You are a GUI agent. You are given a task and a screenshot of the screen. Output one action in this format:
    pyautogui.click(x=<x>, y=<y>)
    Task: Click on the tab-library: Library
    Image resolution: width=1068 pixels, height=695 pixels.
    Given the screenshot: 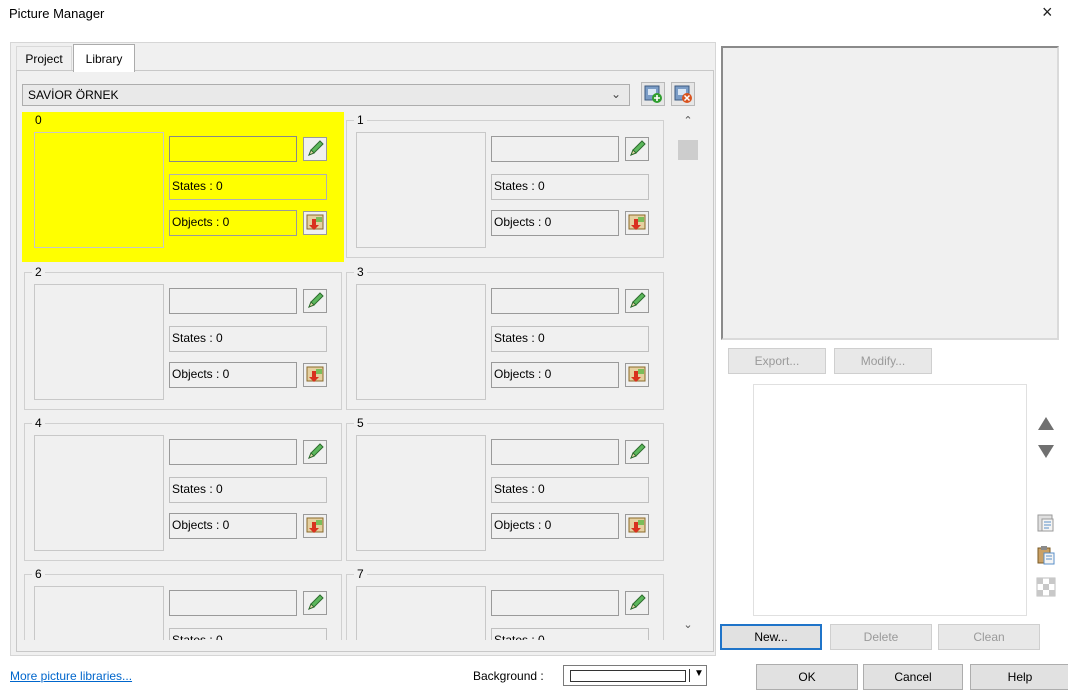 What is the action you would take?
    pyautogui.click(x=104, y=58)
    